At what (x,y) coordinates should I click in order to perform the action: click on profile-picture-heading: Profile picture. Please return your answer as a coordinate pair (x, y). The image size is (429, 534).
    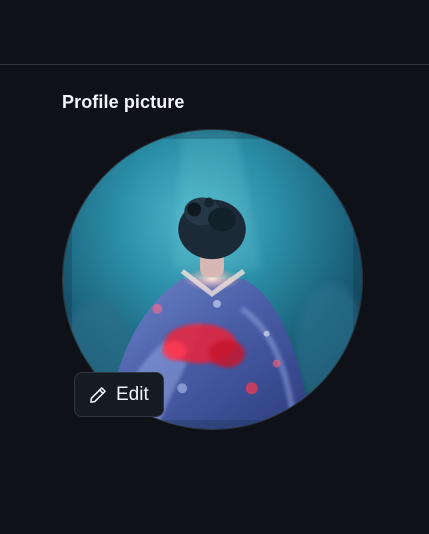
    Looking at the image, I should click on (123, 102).